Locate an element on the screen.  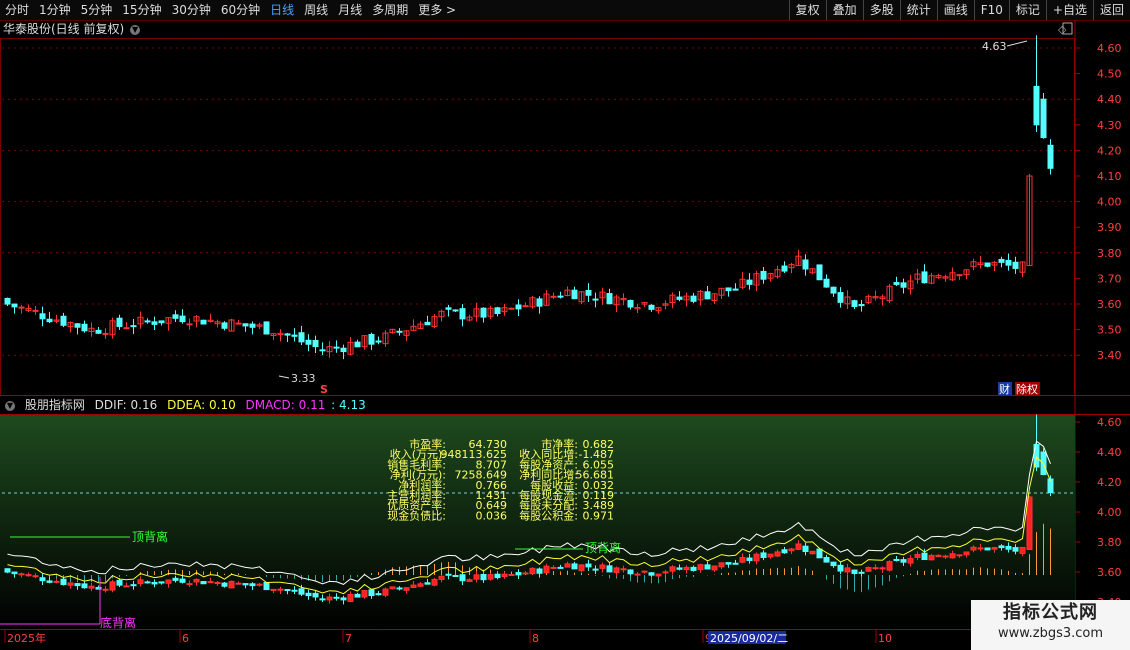
time-tick-label: 6 is located at coordinates (185, 638).